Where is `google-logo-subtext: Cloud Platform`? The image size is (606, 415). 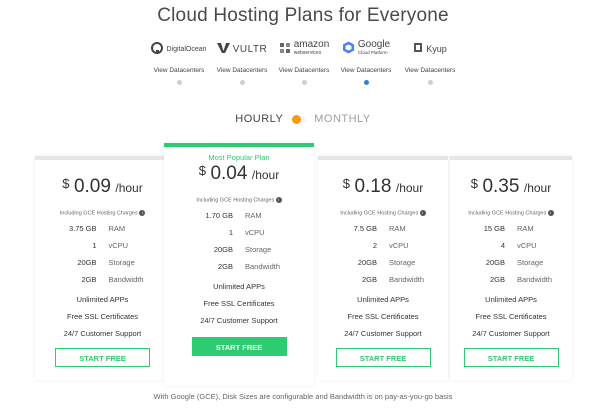
google-logo-subtext: Cloud Platform is located at coordinates (372, 52).